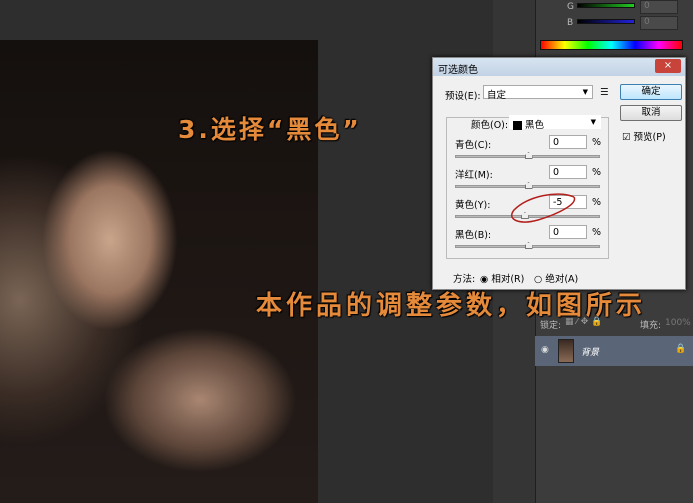 The width and height of the screenshot is (693, 503). What do you see at coordinates (497, 95) in the screenshot?
I see `preset-value: 自定` at bounding box center [497, 95].